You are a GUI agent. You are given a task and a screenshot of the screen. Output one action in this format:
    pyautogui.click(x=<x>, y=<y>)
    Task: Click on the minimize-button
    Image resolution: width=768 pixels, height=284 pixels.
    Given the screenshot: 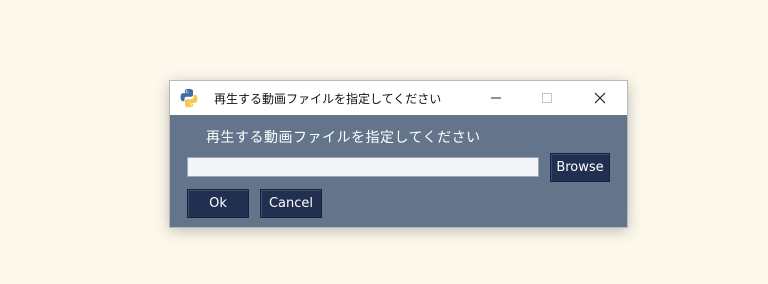 What is the action you would take?
    pyautogui.click(x=496, y=98)
    